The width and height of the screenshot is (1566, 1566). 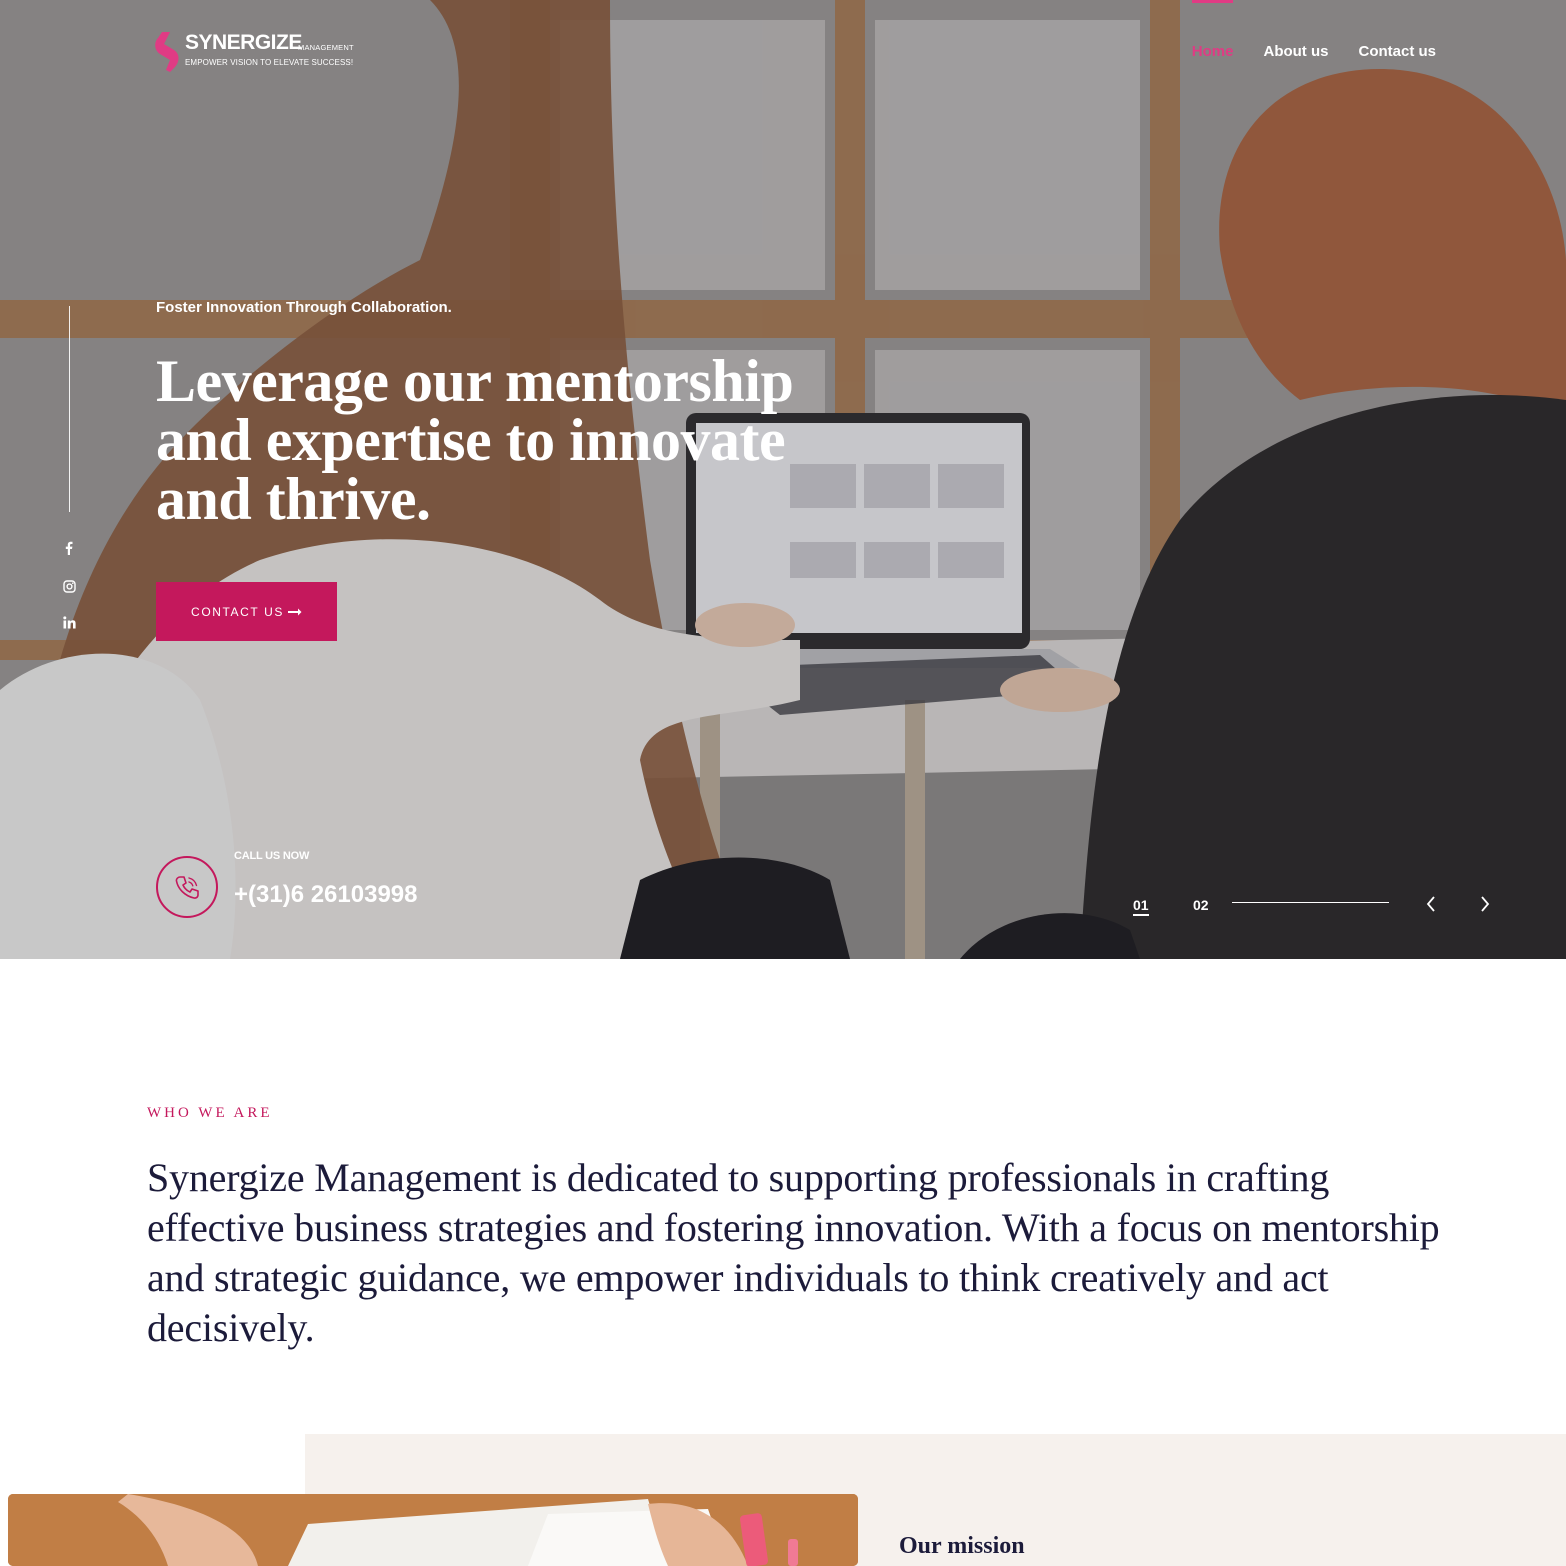 I want to click on linkedin-icon, so click(x=69, y=622).